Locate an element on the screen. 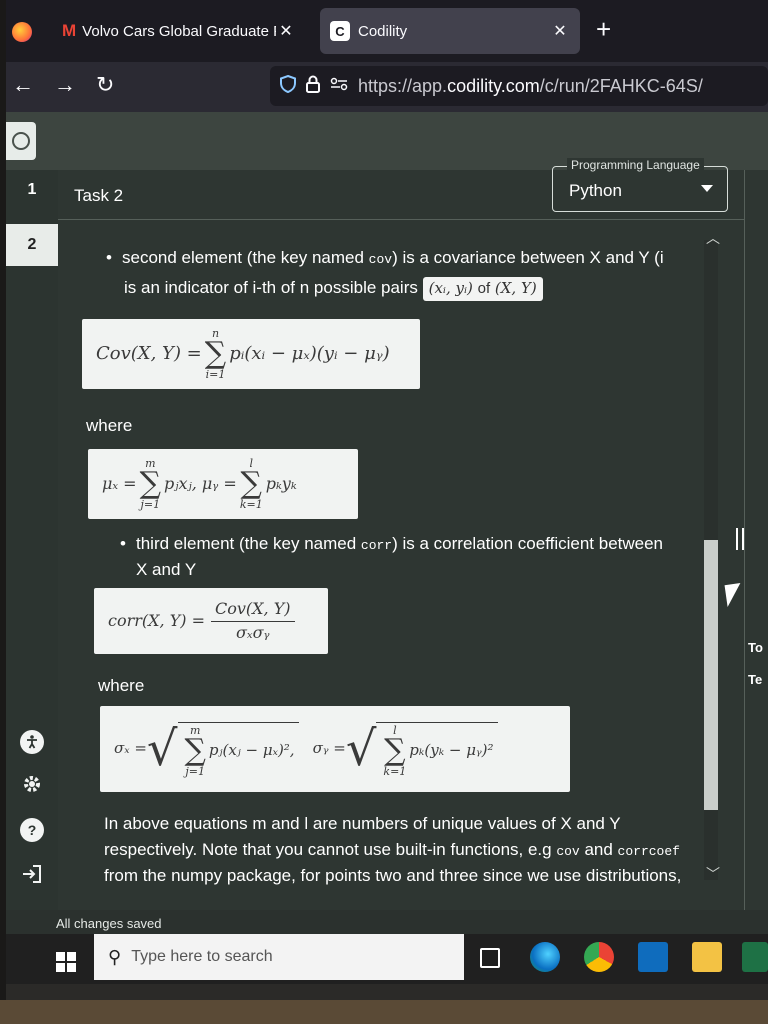  windows-taskbar: ⚲ Type here to search is located at coordinates (387, 959).